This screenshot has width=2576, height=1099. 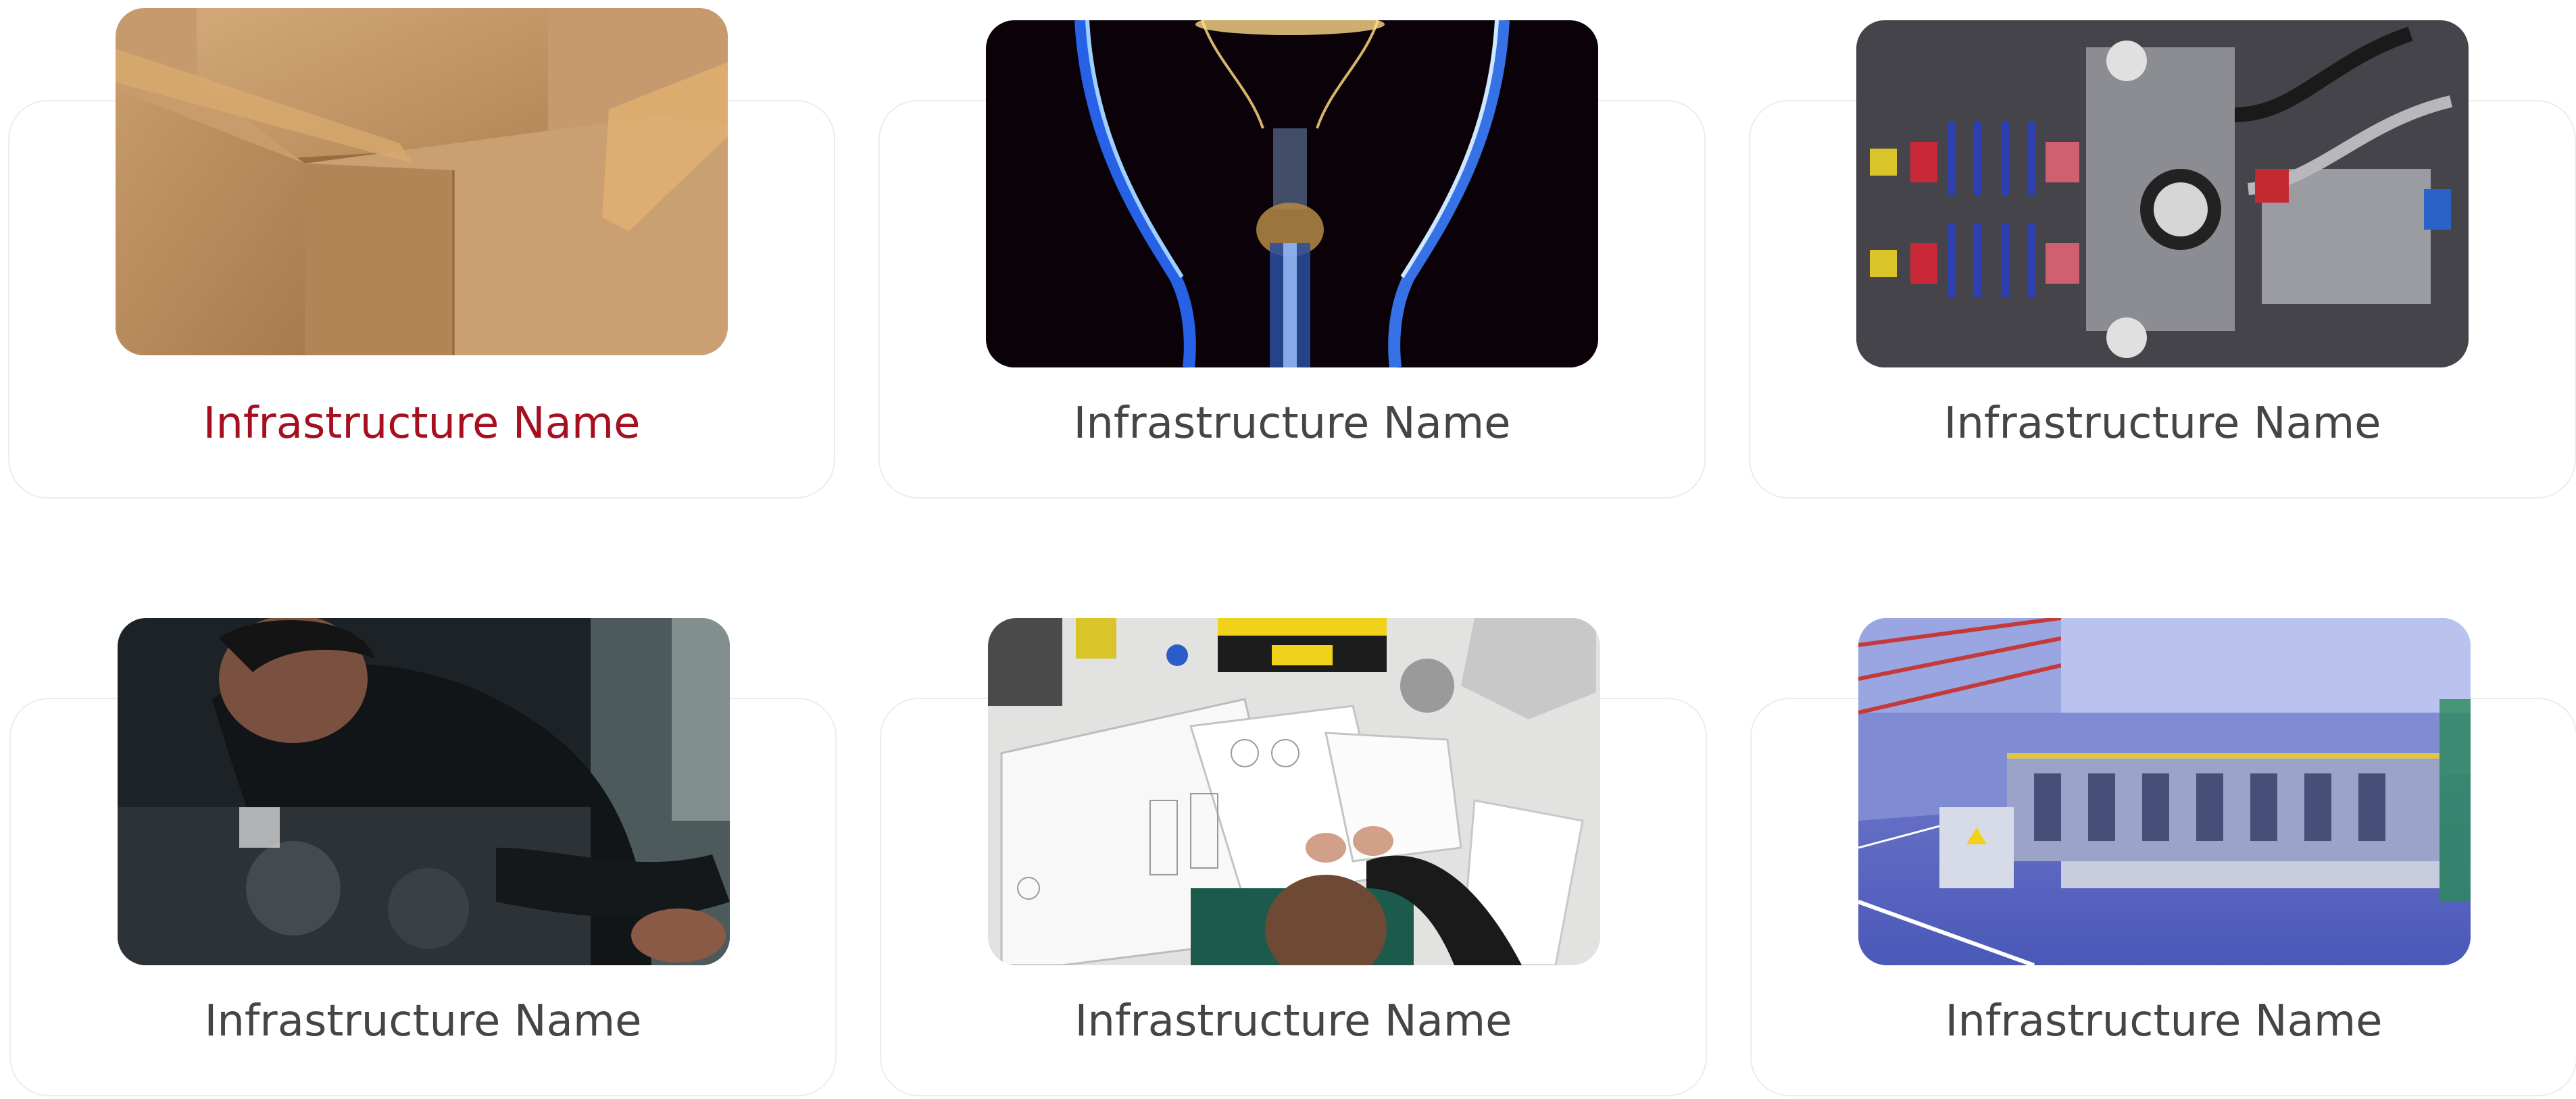 What do you see at coordinates (424, 791) in the screenshot?
I see `mechanic-at-work-image` at bounding box center [424, 791].